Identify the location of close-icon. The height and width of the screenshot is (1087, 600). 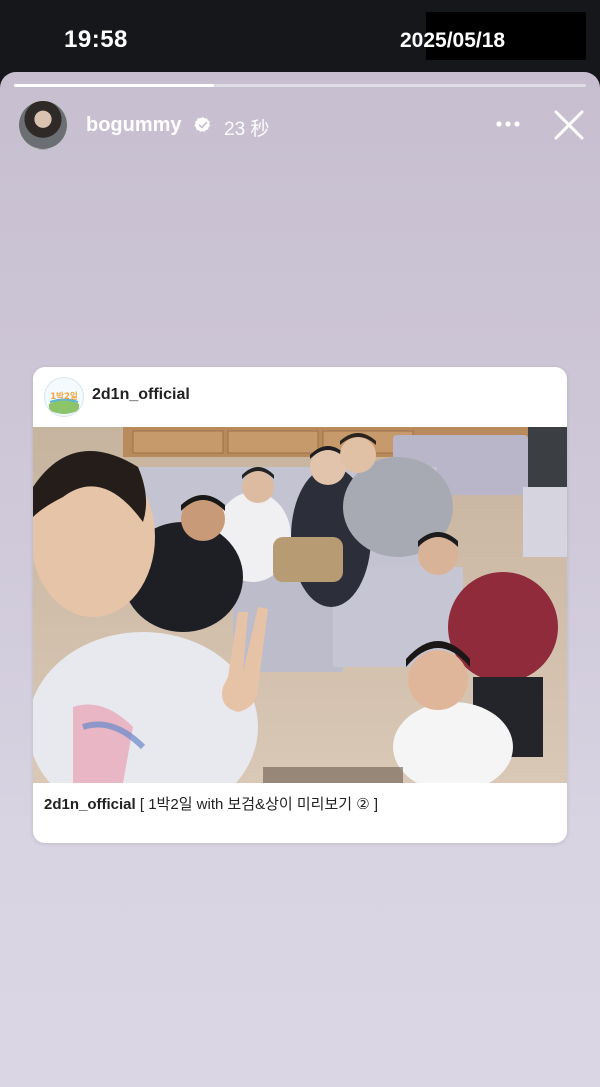
(569, 125).